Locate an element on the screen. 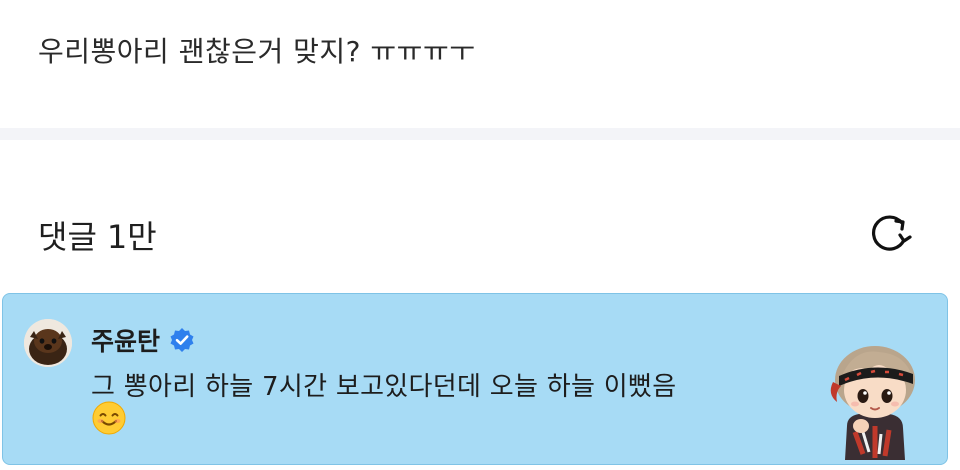 This screenshot has width=960, height=470. comments-count: 1만 is located at coordinates (131, 237).